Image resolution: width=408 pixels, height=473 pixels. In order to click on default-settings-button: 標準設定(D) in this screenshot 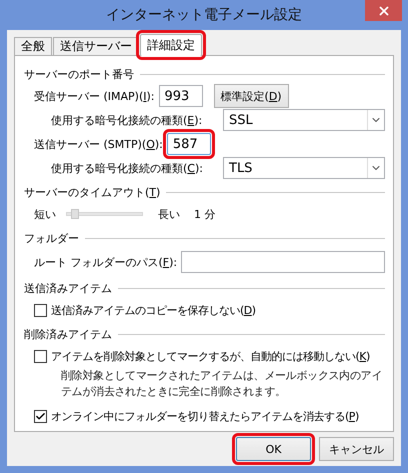, I will do `click(251, 96)`.